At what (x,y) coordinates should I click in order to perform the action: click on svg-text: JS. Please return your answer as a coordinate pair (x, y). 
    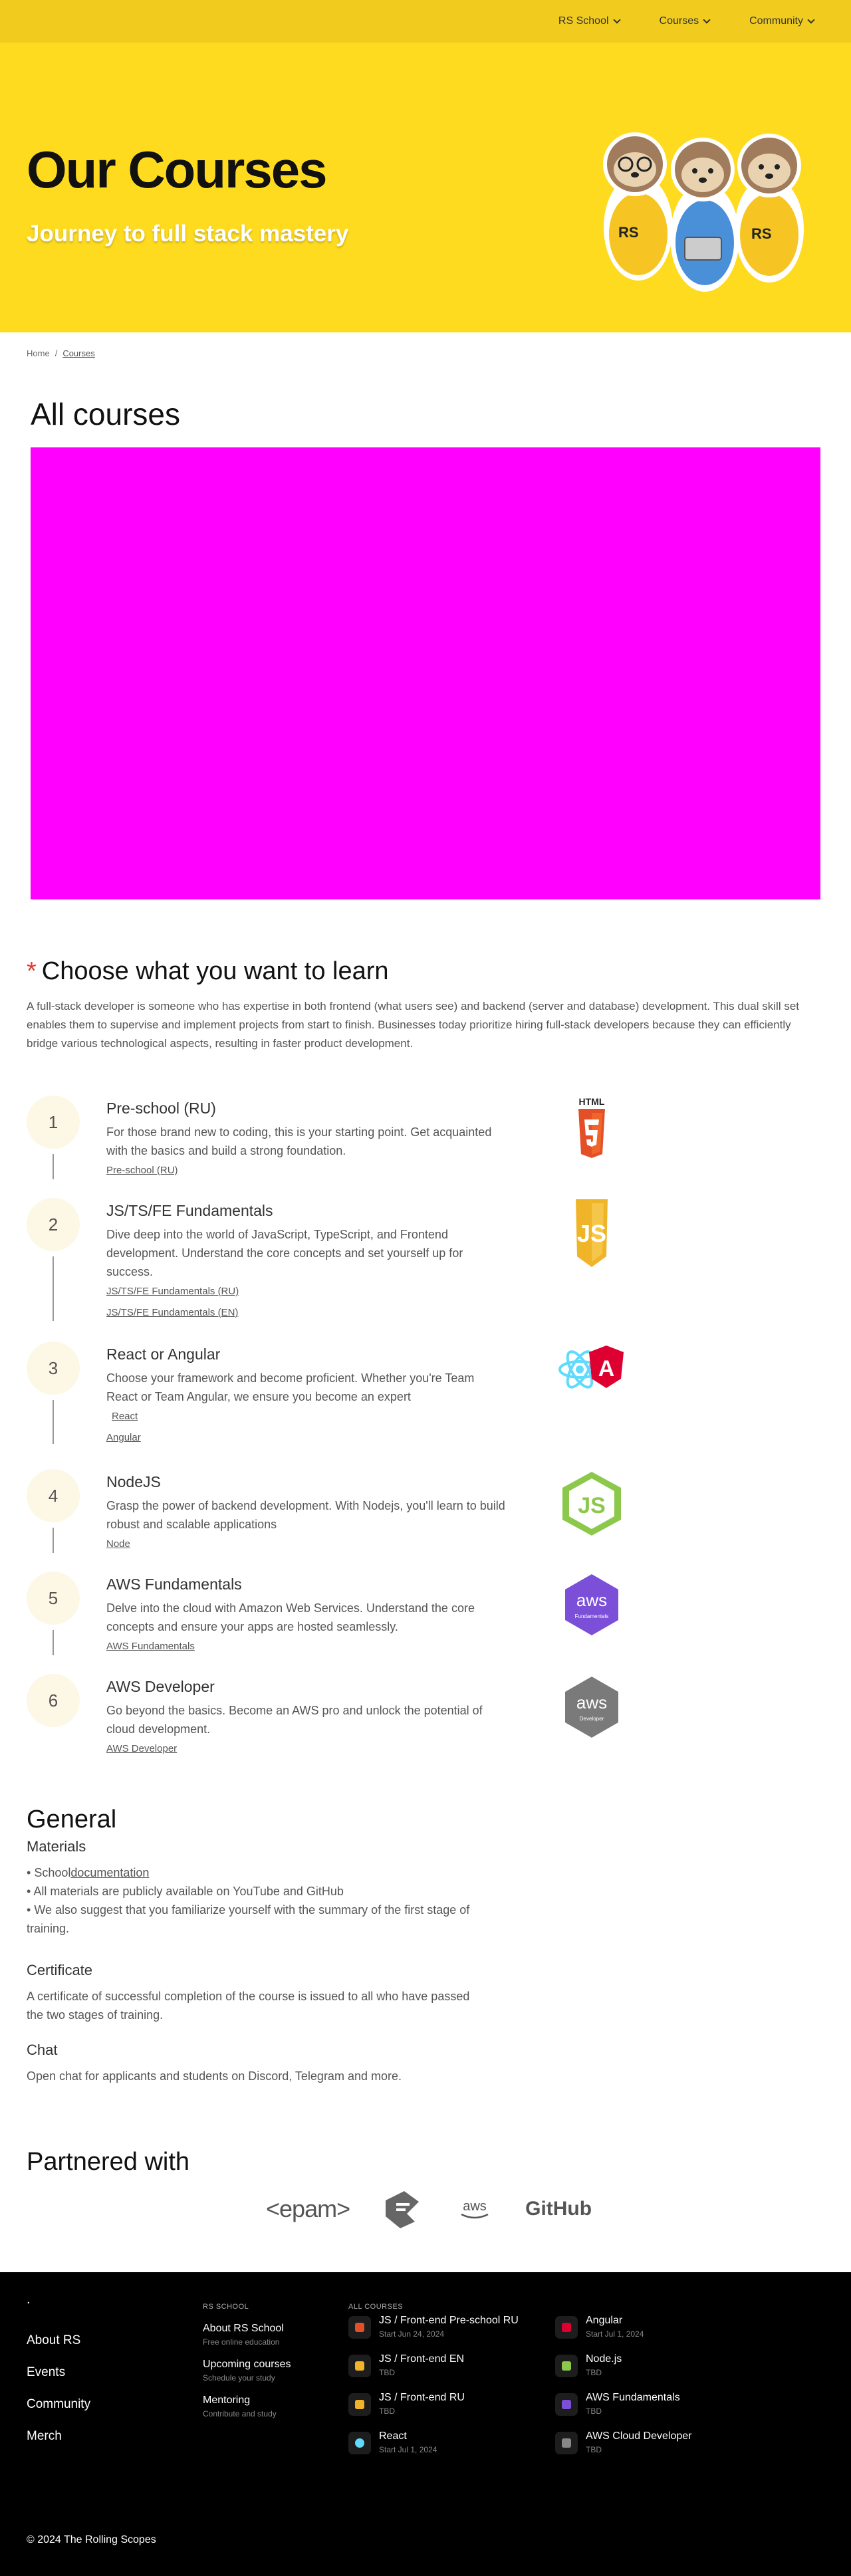
    Looking at the image, I should click on (591, 1233).